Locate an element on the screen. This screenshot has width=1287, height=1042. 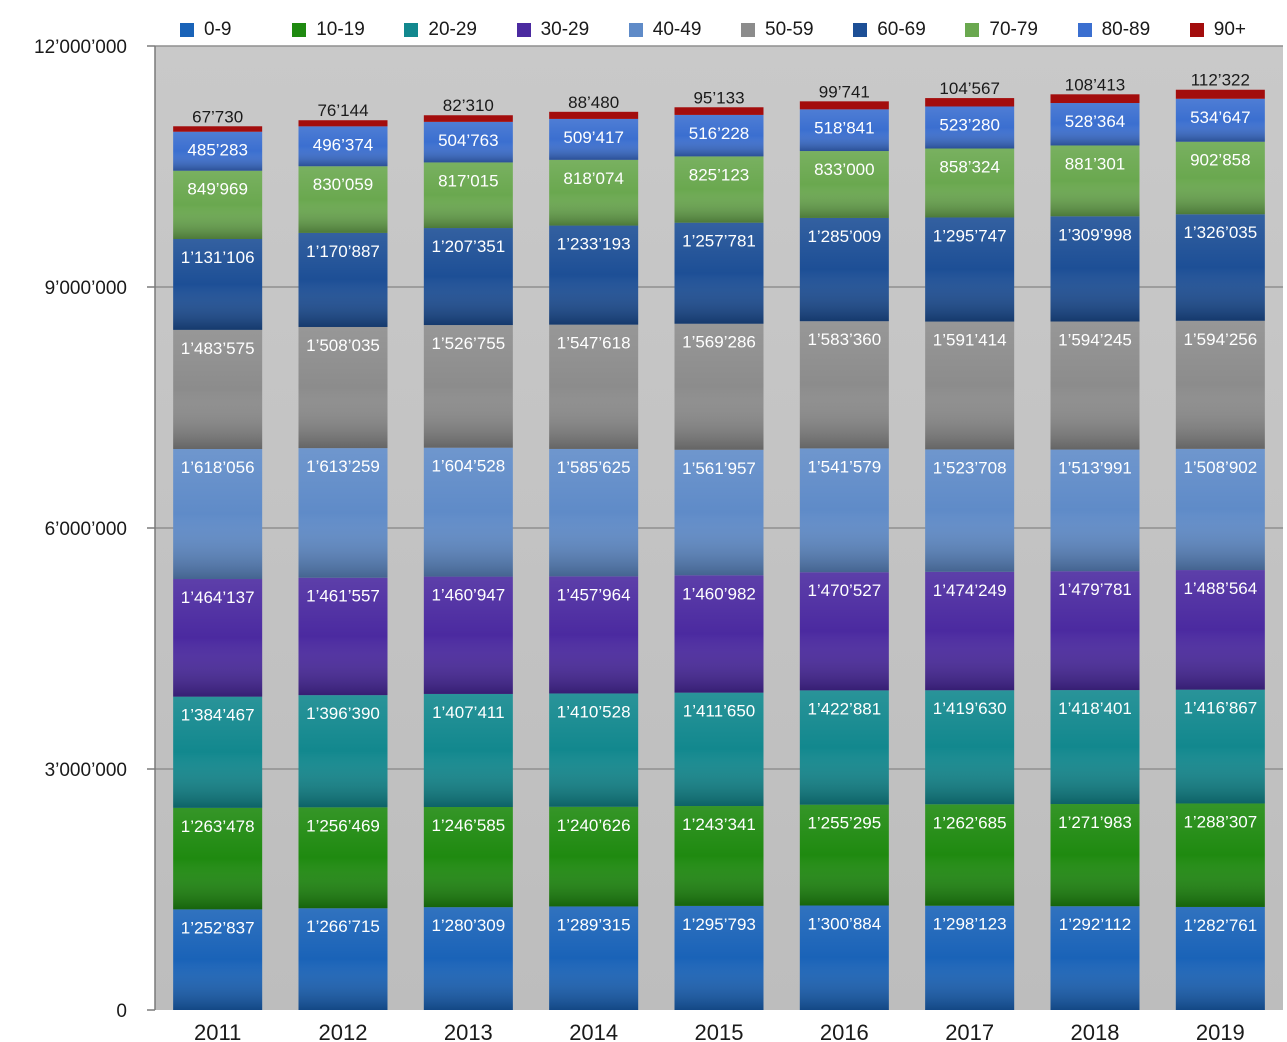
data-label-90+-2013: 82’310 is located at coordinates (468, 105).